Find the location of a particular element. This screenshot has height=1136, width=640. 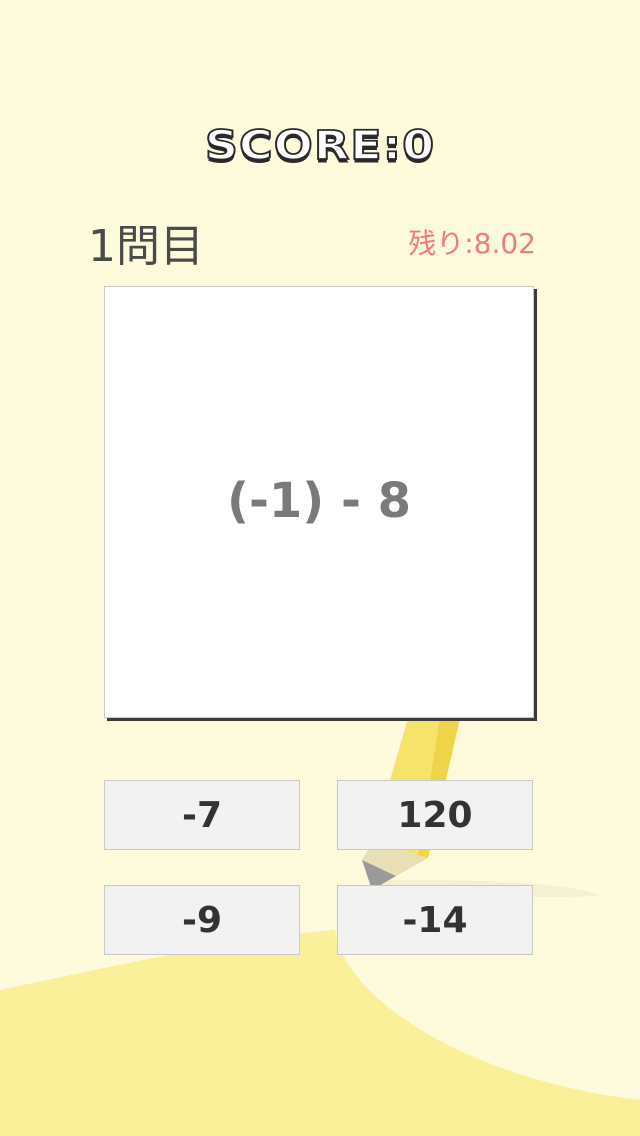

answer-button-1: -7 is located at coordinates (202, 815).